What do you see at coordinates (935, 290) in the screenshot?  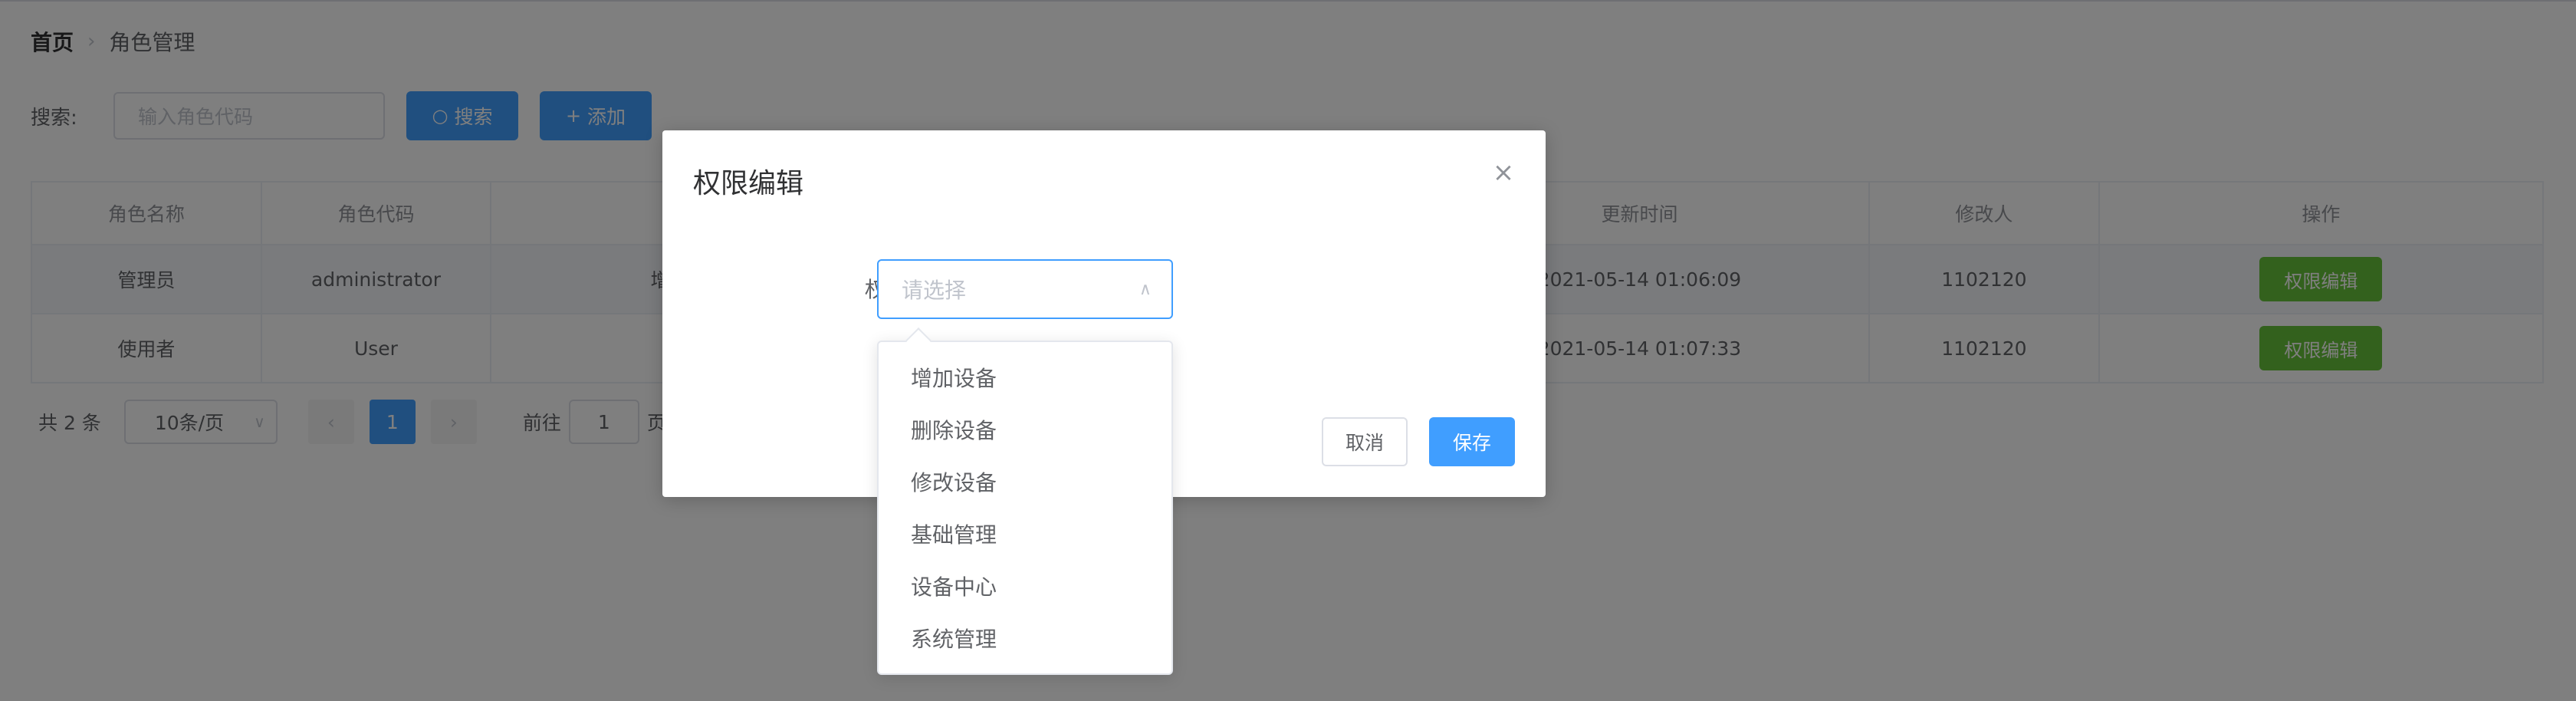 I see `permission-select-placeholder: 请选择` at bounding box center [935, 290].